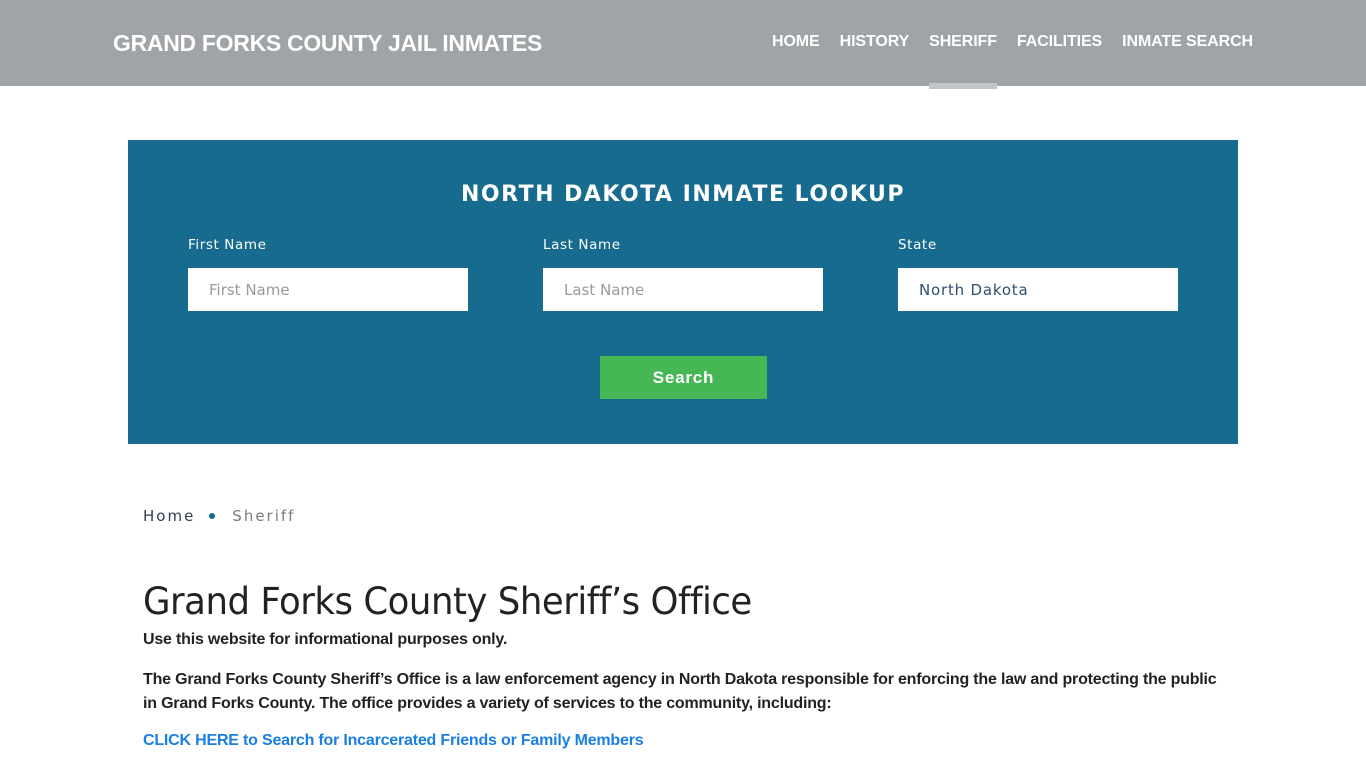 The image size is (1366, 768). Describe the element at coordinates (1038, 289) in the screenshot. I see `state-select` at that location.